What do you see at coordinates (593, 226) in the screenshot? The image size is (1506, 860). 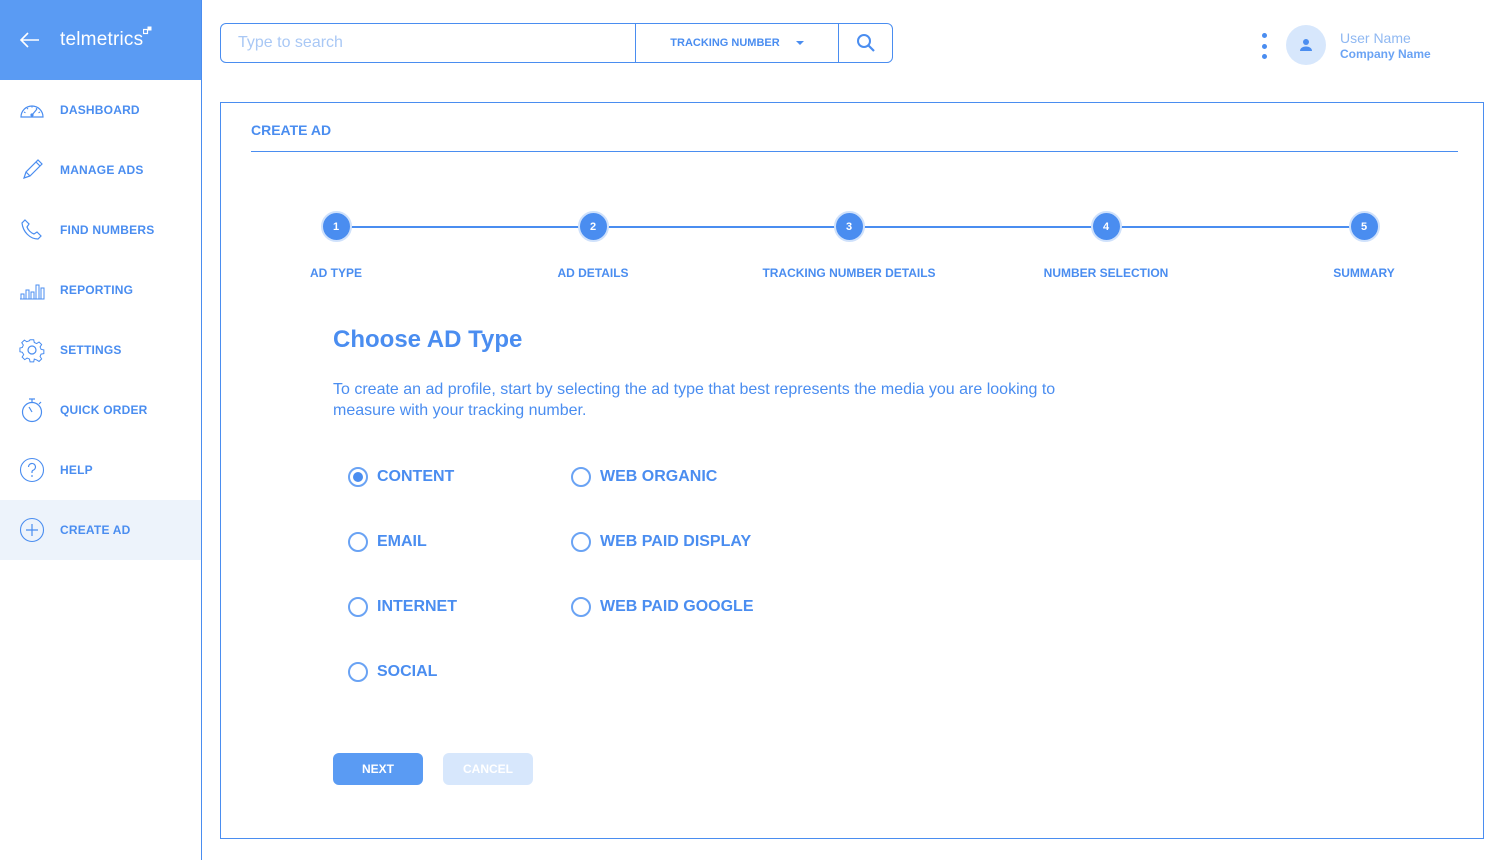 I see `step-number: 2` at bounding box center [593, 226].